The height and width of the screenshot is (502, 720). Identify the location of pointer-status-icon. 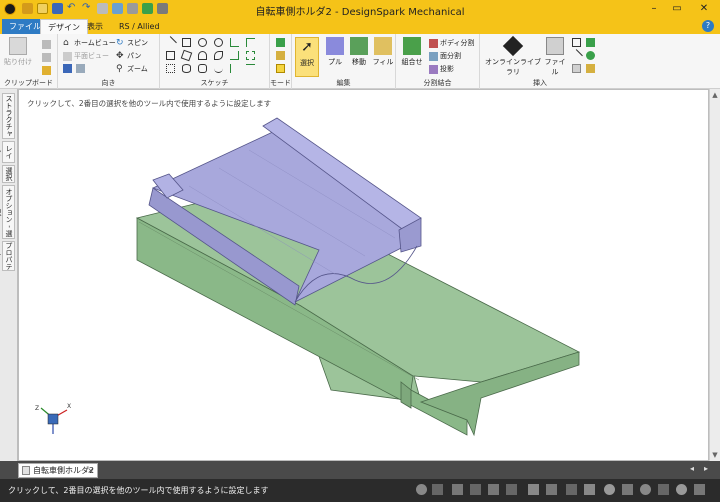
(571, 489).